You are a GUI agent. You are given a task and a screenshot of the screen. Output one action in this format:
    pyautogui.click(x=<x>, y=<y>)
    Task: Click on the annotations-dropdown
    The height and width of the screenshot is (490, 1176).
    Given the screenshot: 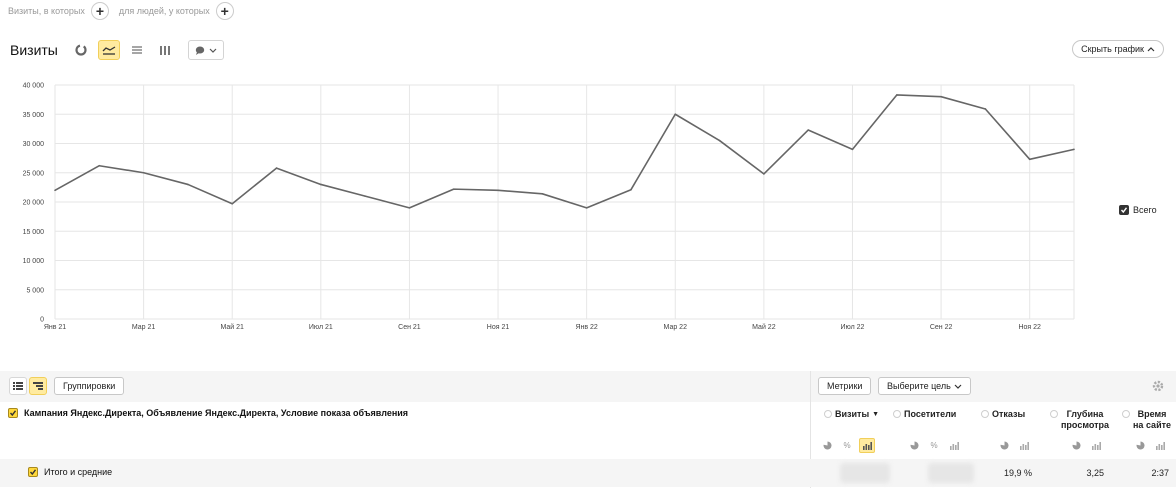 What is the action you would take?
    pyautogui.click(x=205, y=50)
    